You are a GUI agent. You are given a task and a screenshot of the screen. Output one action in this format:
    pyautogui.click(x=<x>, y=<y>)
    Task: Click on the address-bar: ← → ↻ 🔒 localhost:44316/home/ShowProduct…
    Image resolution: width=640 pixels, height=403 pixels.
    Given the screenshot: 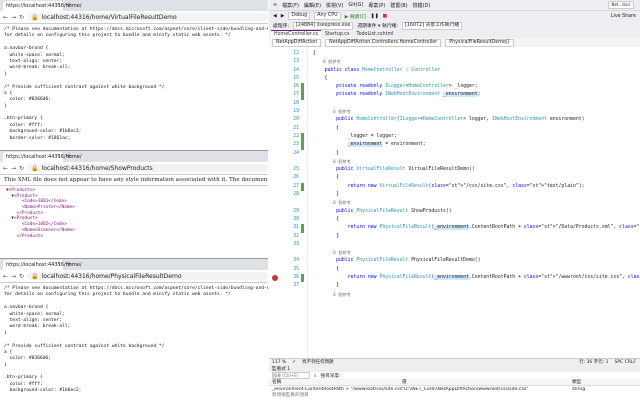 What is the action you would take?
    pyautogui.click(x=134, y=168)
    